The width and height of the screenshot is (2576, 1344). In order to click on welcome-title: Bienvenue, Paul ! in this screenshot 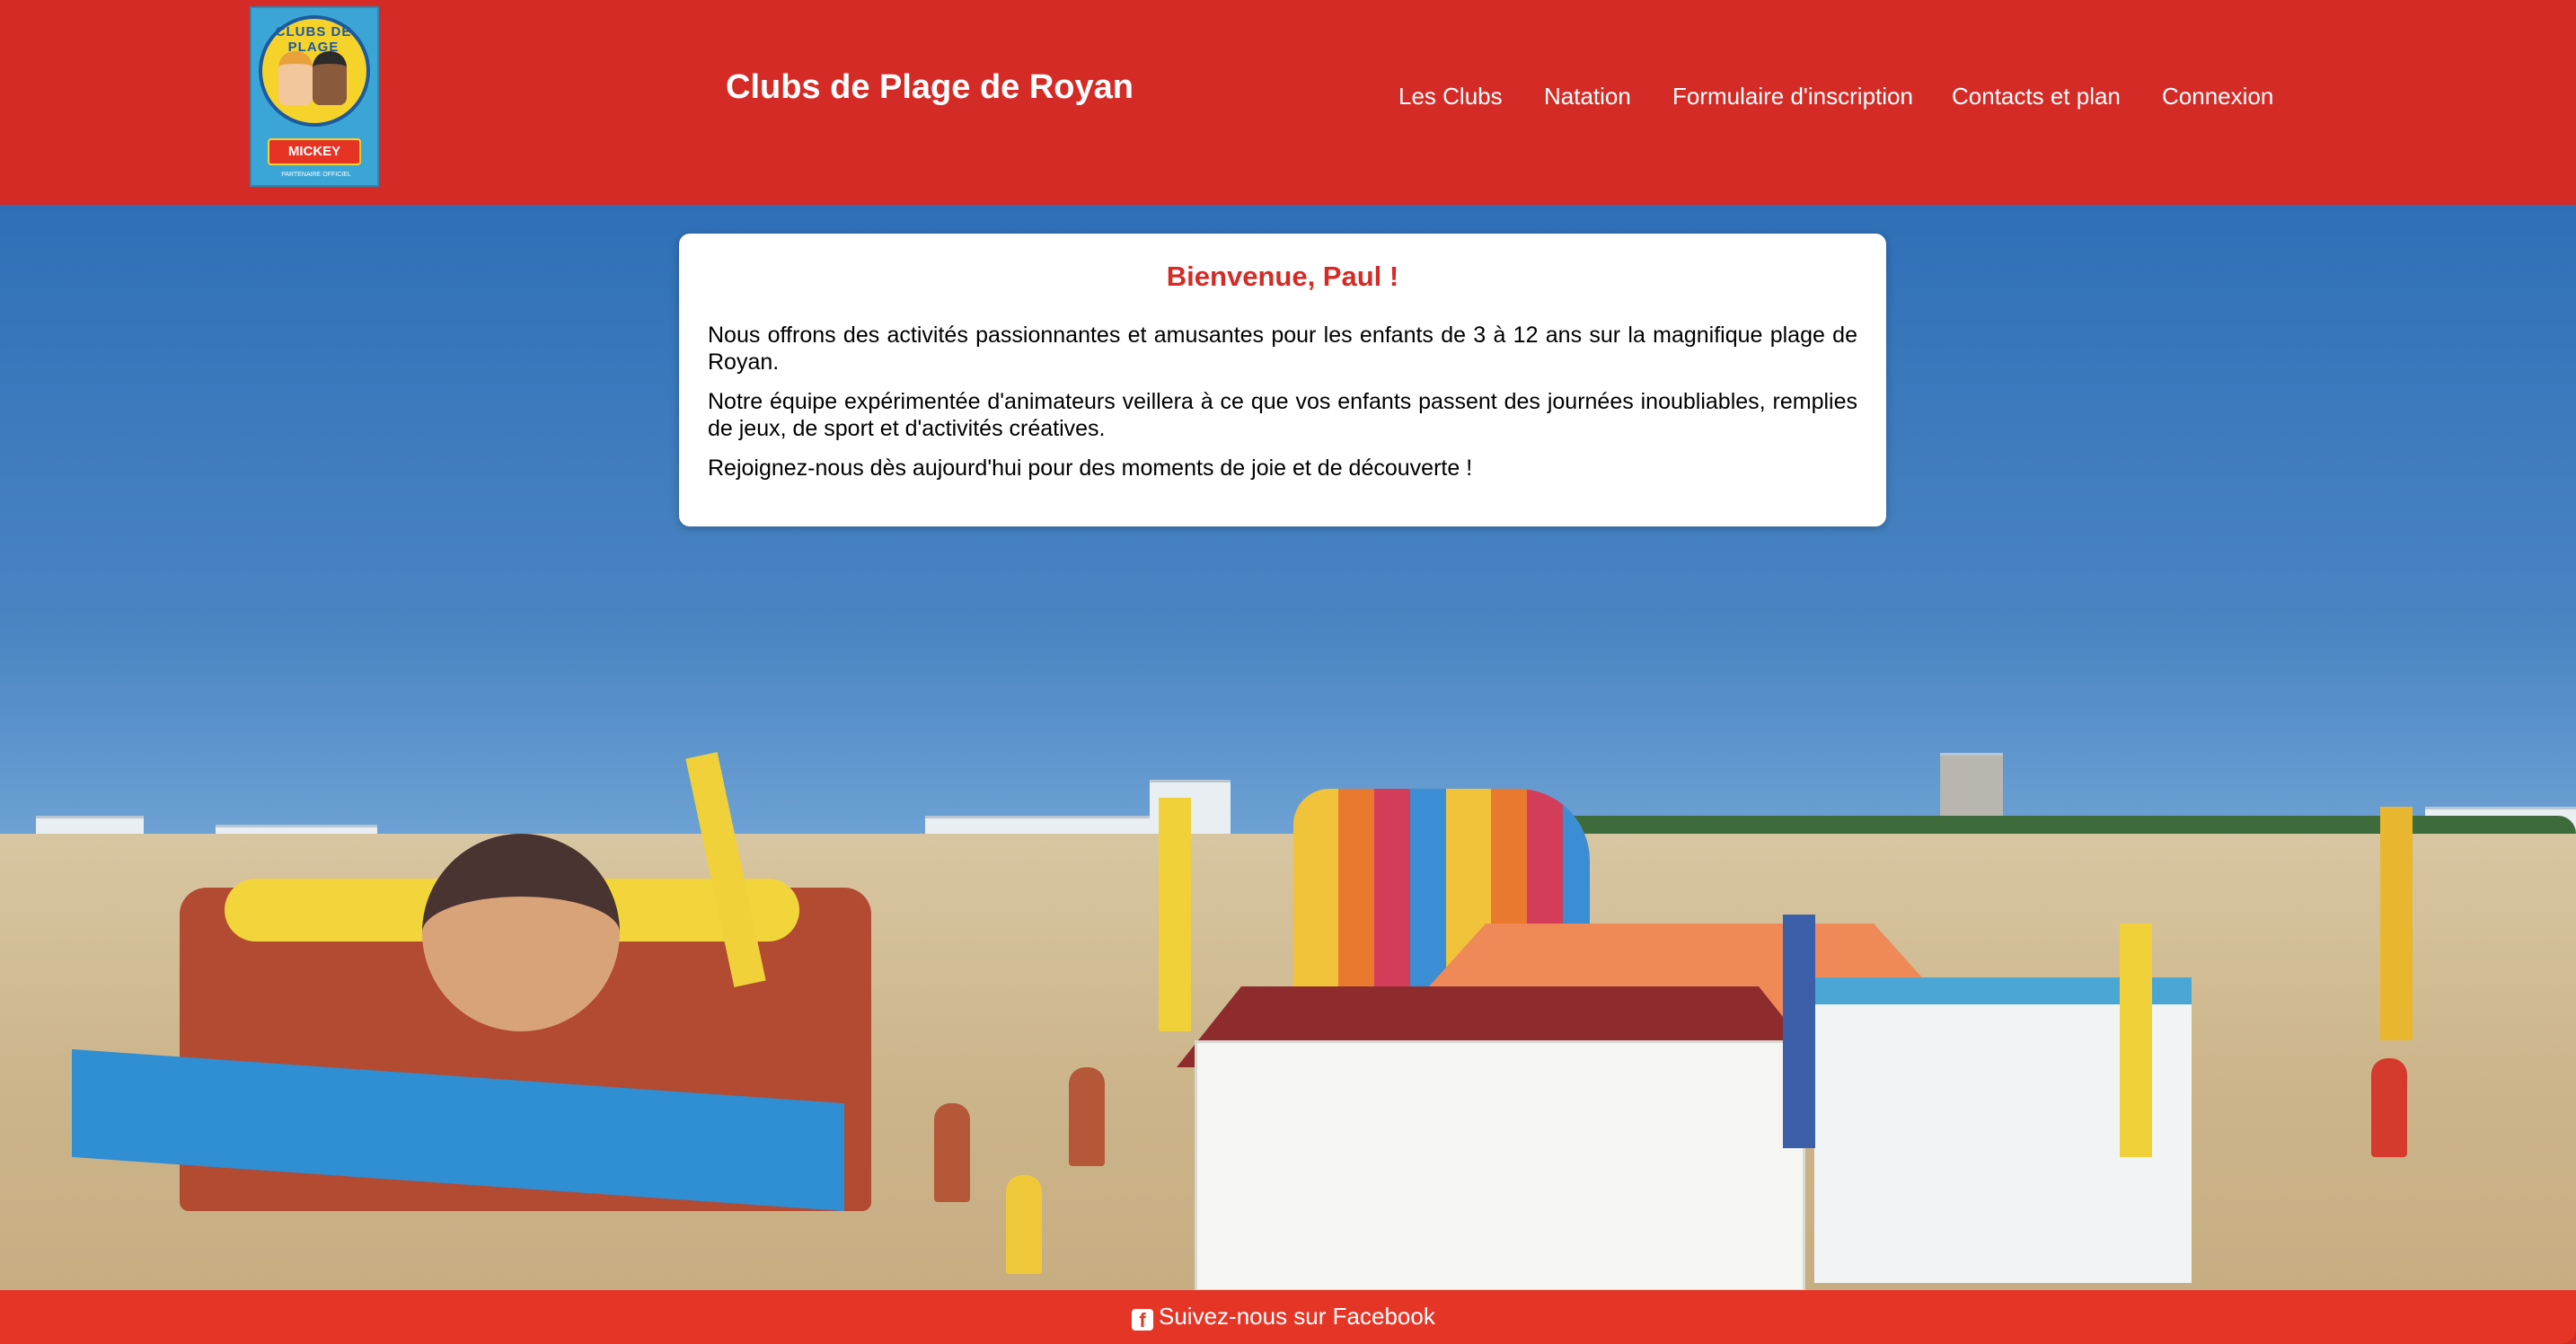, I will do `click(1282, 277)`.